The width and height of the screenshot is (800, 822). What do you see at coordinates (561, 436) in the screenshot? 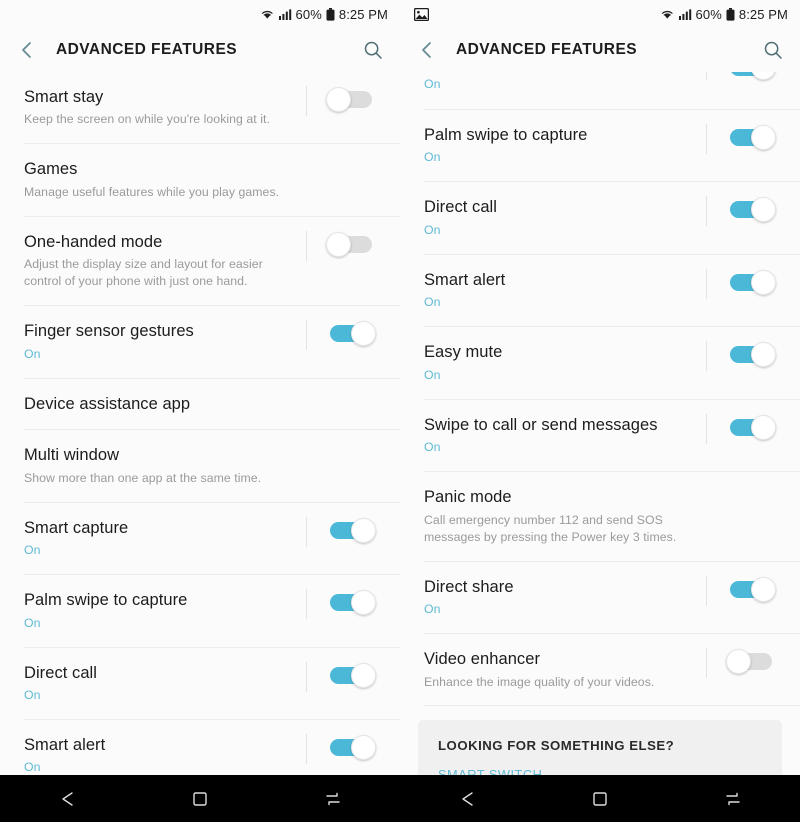
I see `list-item-text: Swipe to call or send messages On` at bounding box center [561, 436].